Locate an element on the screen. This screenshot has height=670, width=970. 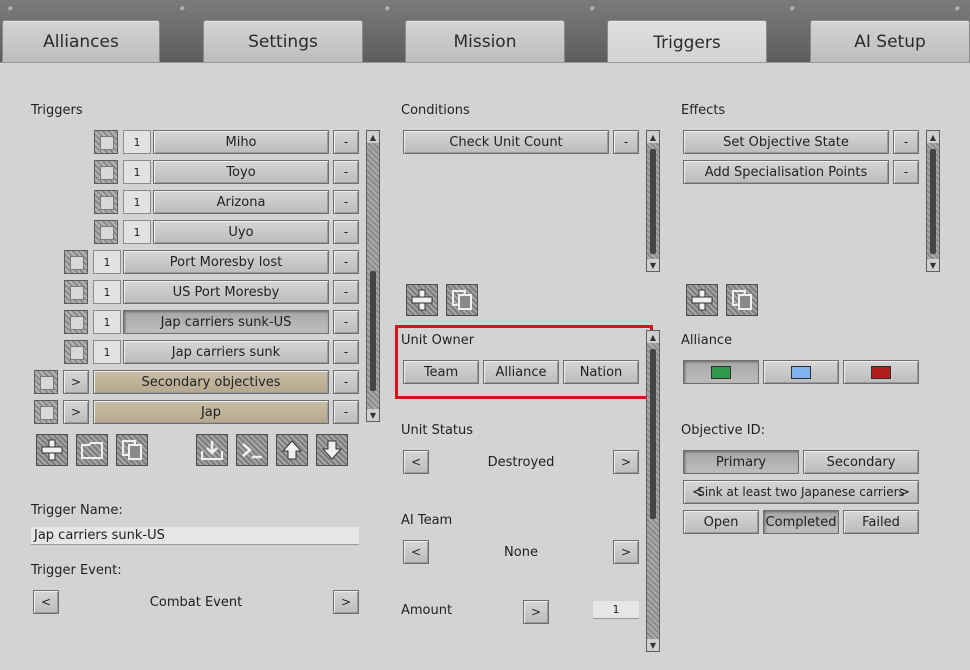
tab-ai-setup: AI Setup is located at coordinates (890, 41).